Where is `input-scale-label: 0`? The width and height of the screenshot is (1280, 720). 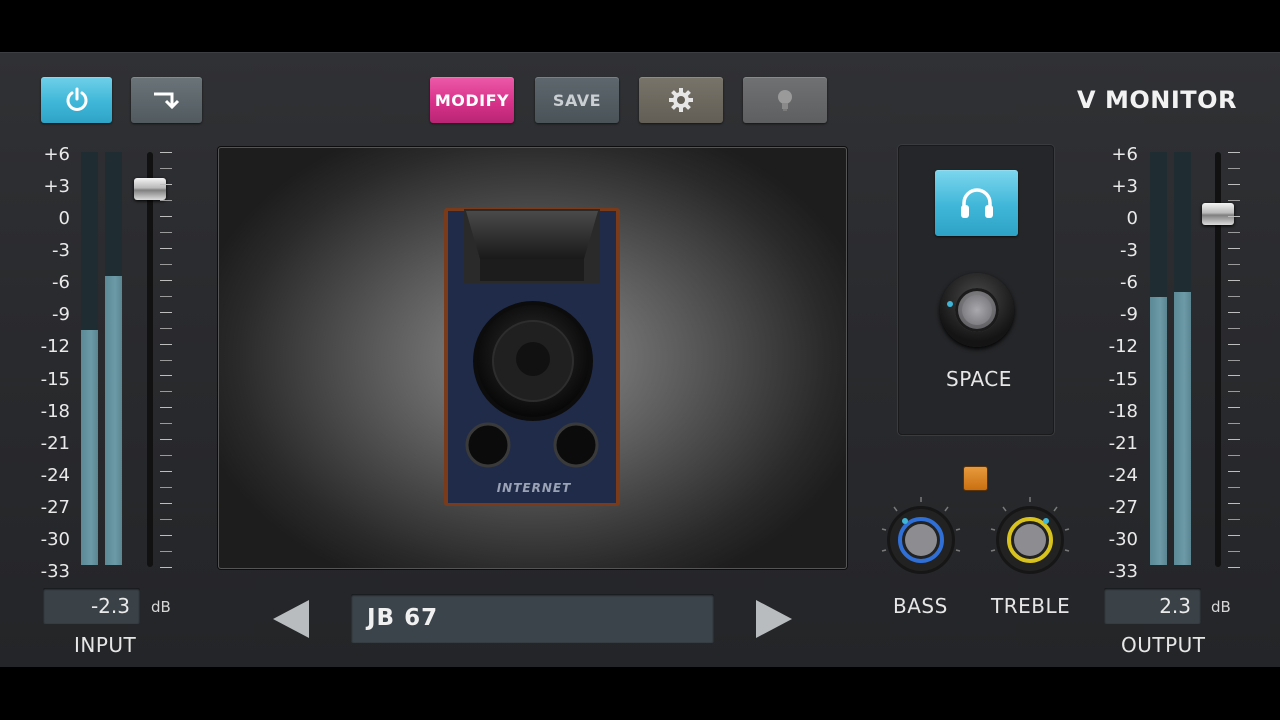
input-scale-label: 0 is located at coordinates (64, 219).